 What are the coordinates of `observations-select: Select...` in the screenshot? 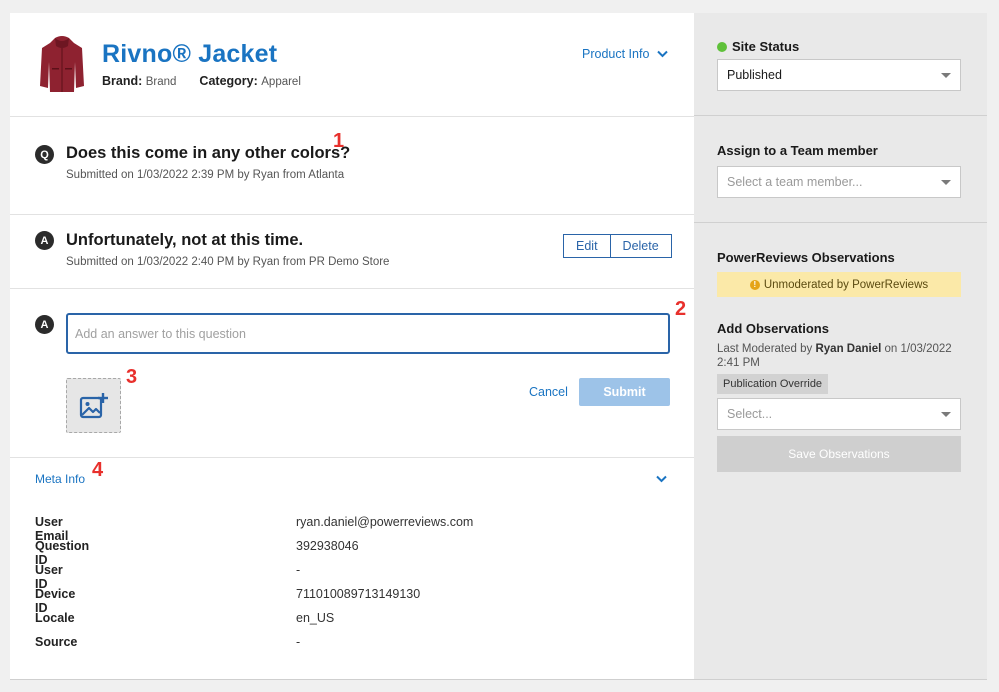 It's located at (839, 414).